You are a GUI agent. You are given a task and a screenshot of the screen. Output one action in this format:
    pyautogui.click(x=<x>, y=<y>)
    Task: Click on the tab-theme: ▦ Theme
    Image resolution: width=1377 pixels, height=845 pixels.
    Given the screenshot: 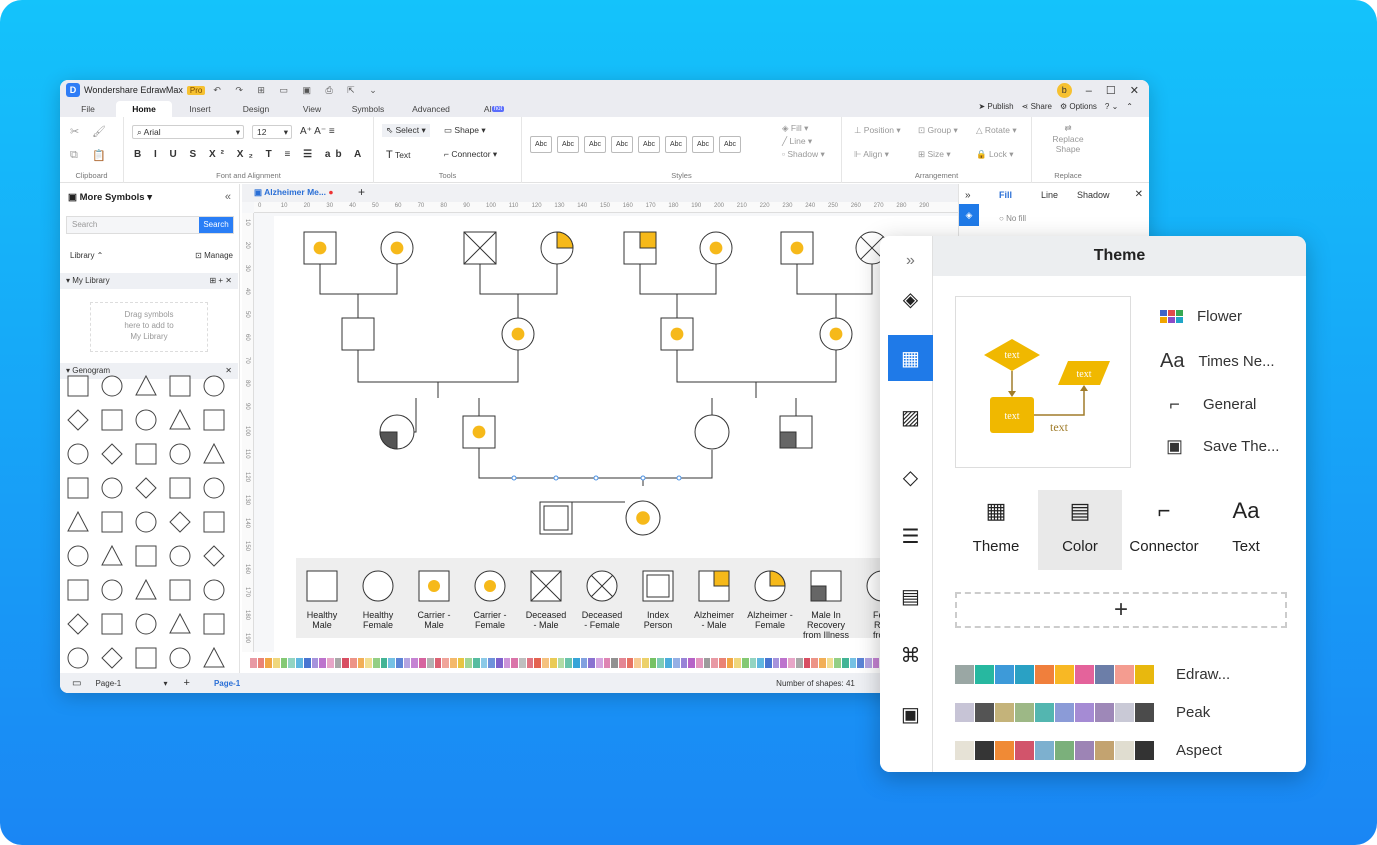 What is the action you would take?
    pyautogui.click(x=996, y=530)
    